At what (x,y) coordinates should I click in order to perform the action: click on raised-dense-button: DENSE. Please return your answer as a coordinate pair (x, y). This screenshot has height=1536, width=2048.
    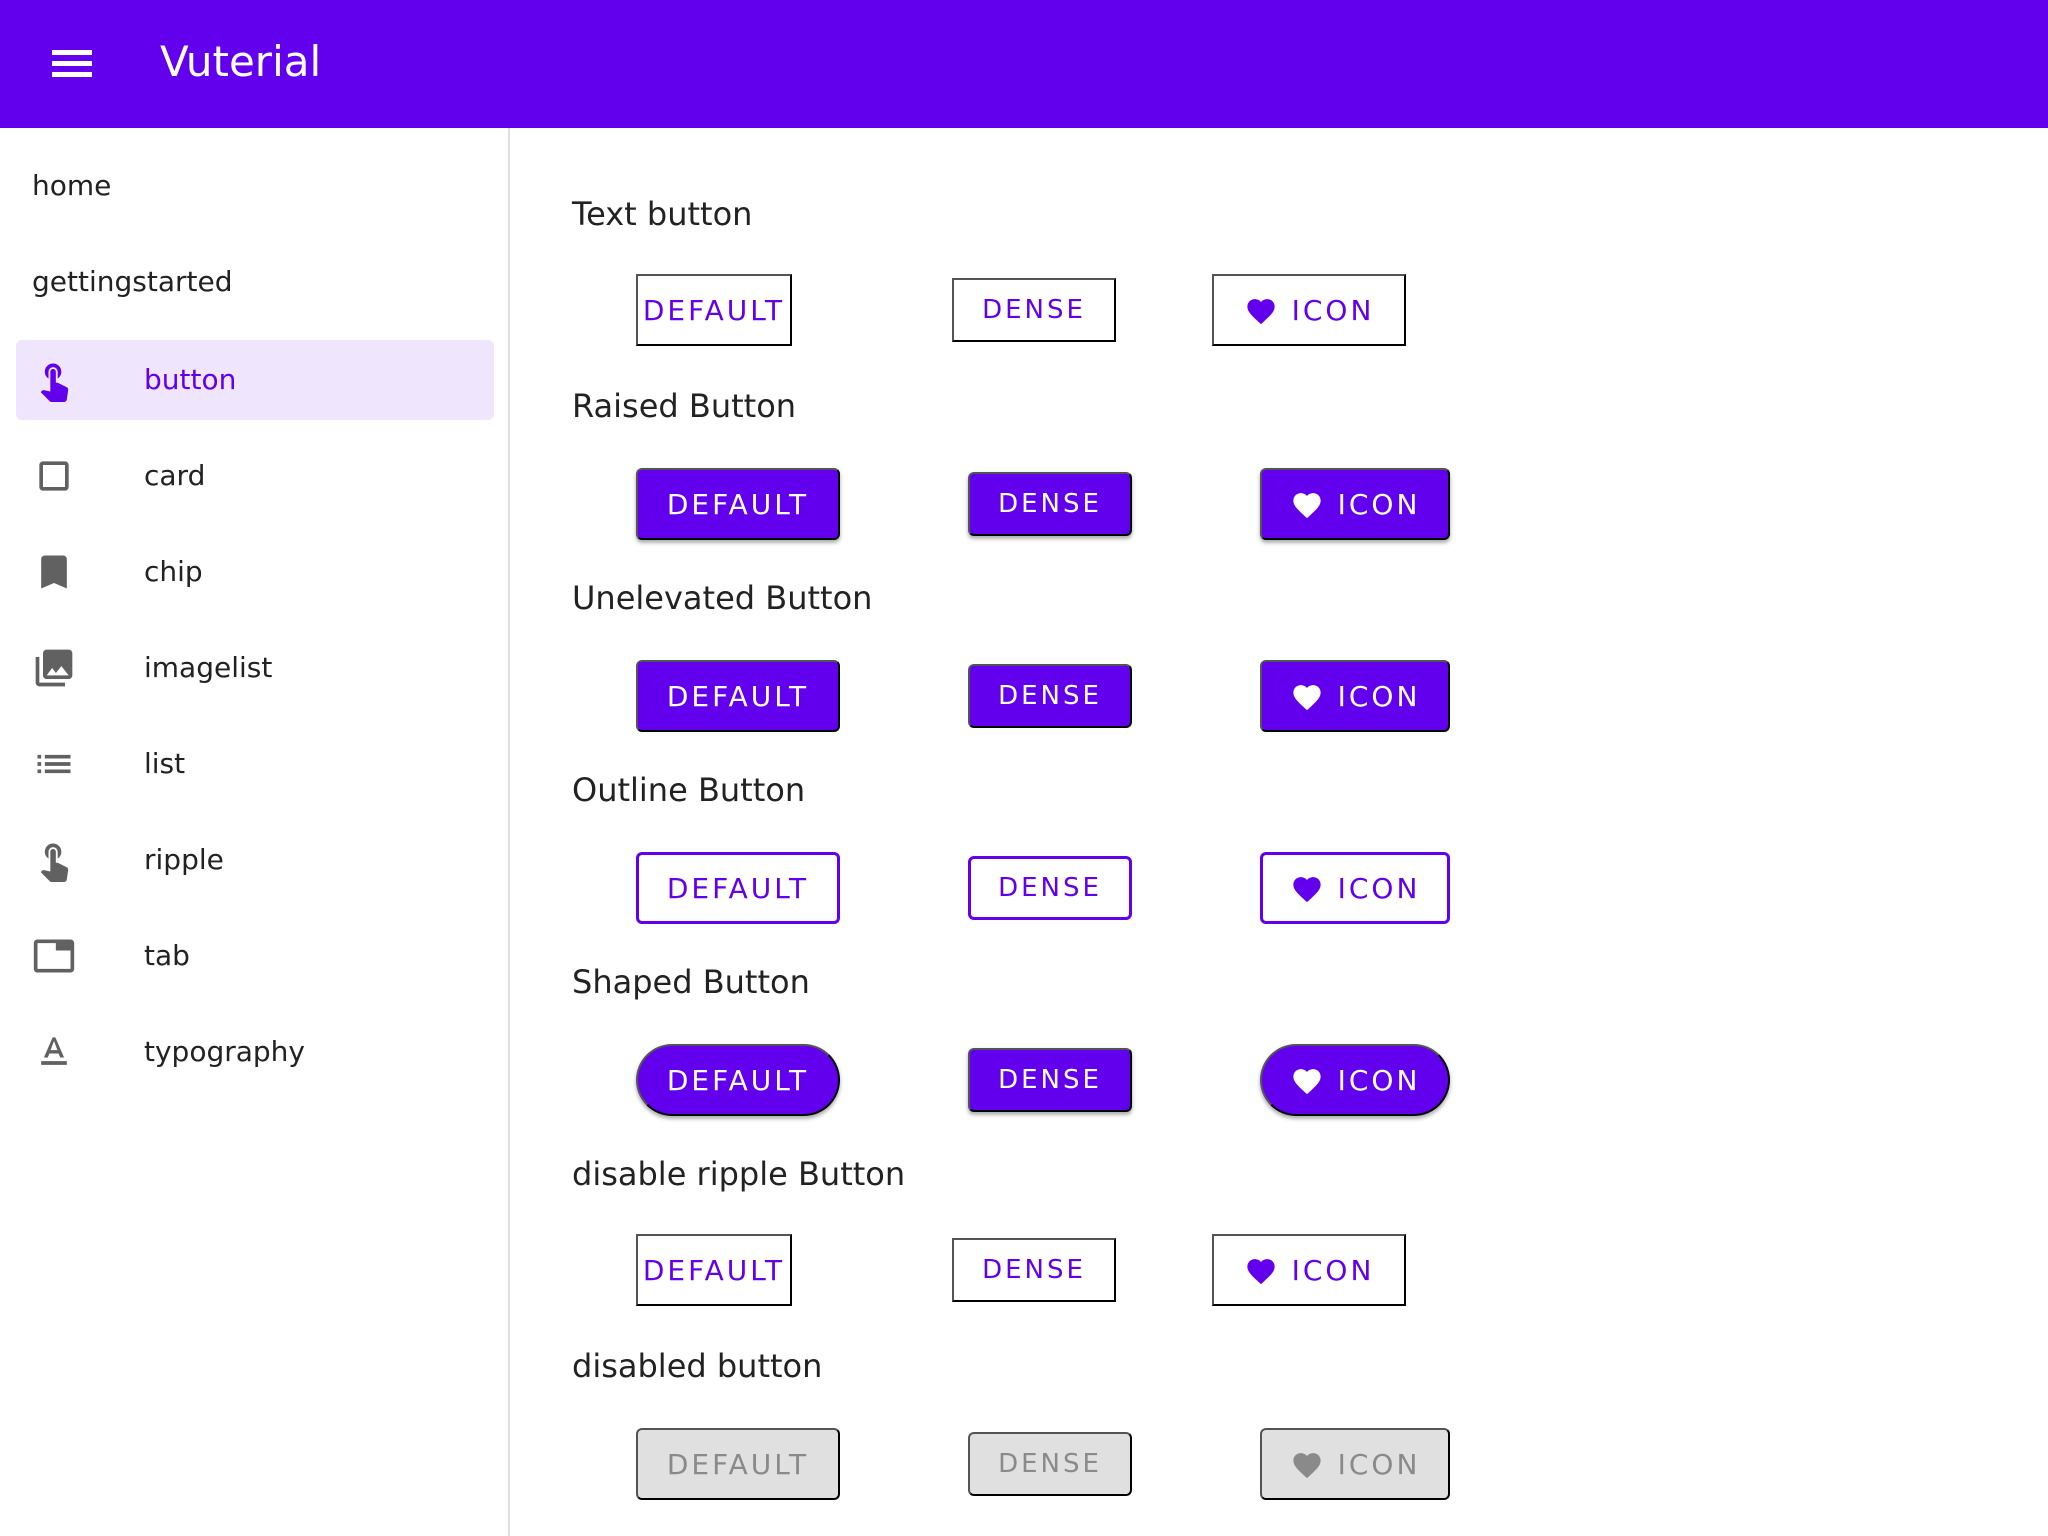
    Looking at the image, I should click on (1050, 504).